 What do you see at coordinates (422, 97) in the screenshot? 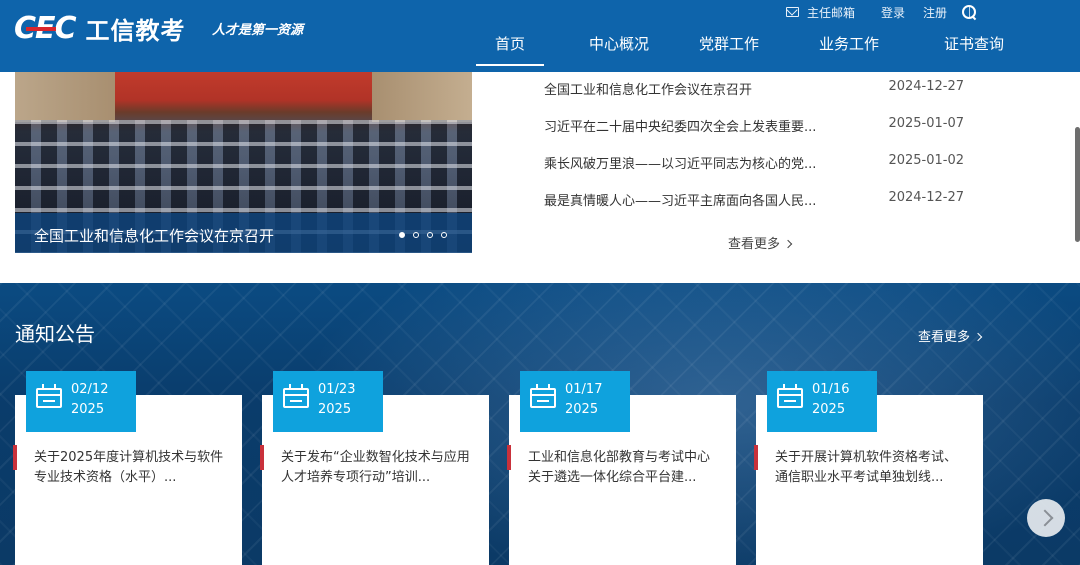
I see `photo-wall-right` at bounding box center [422, 97].